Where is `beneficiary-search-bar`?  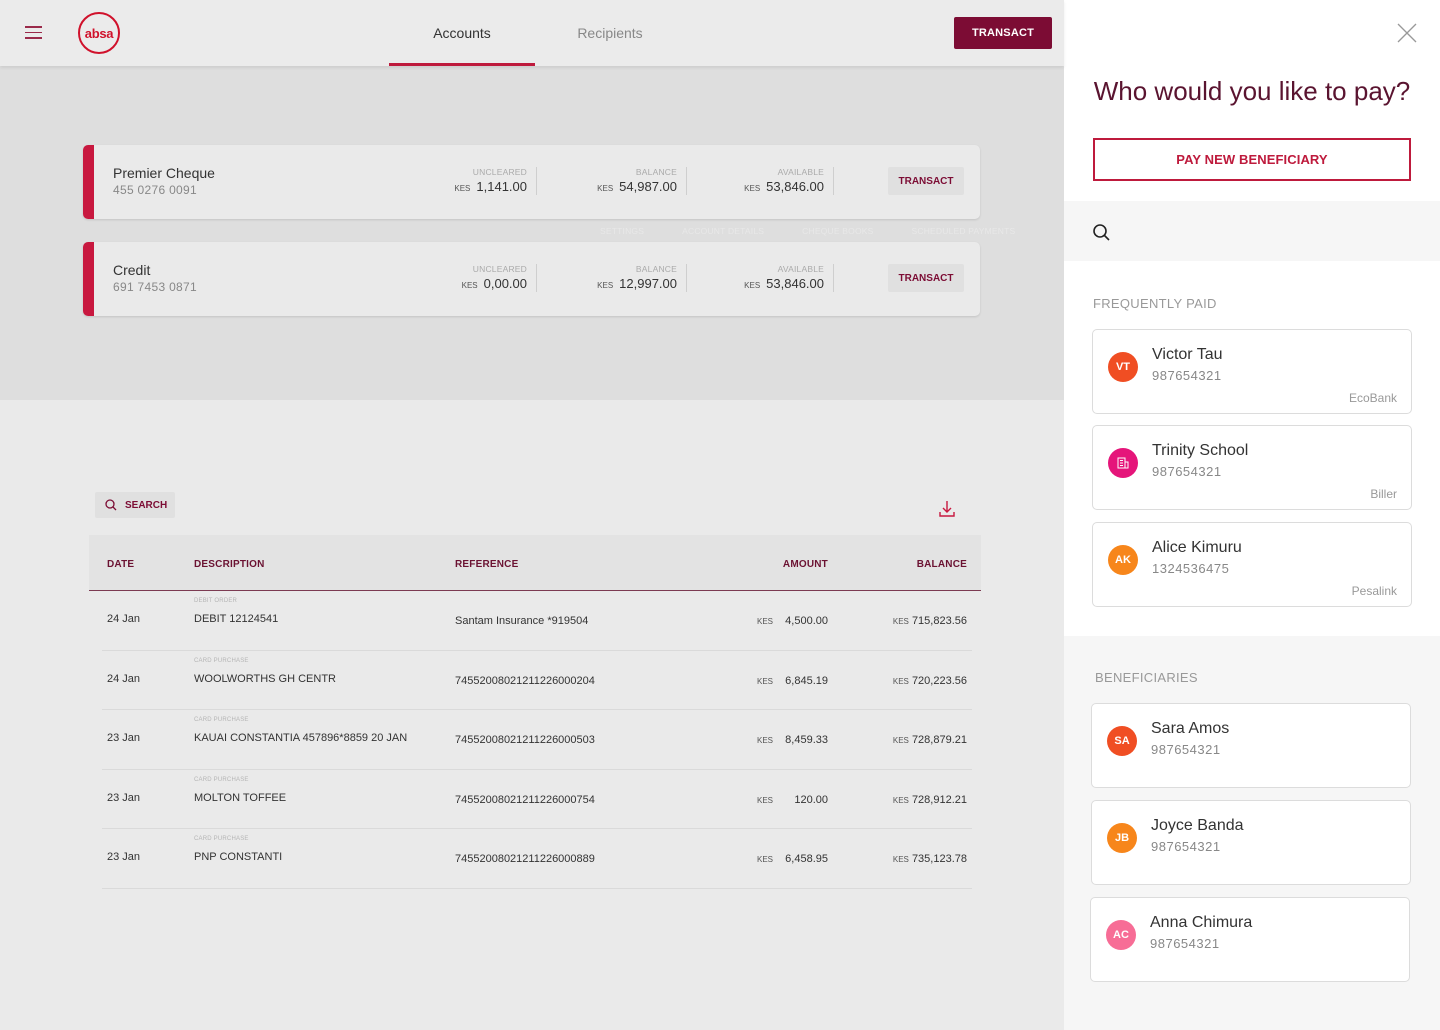 beneficiary-search-bar is located at coordinates (1252, 231).